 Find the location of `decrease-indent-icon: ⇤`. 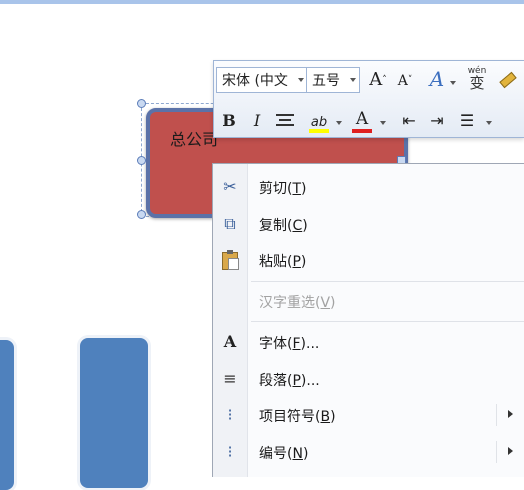

decrease-indent-icon: ⇤ is located at coordinates (409, 120).